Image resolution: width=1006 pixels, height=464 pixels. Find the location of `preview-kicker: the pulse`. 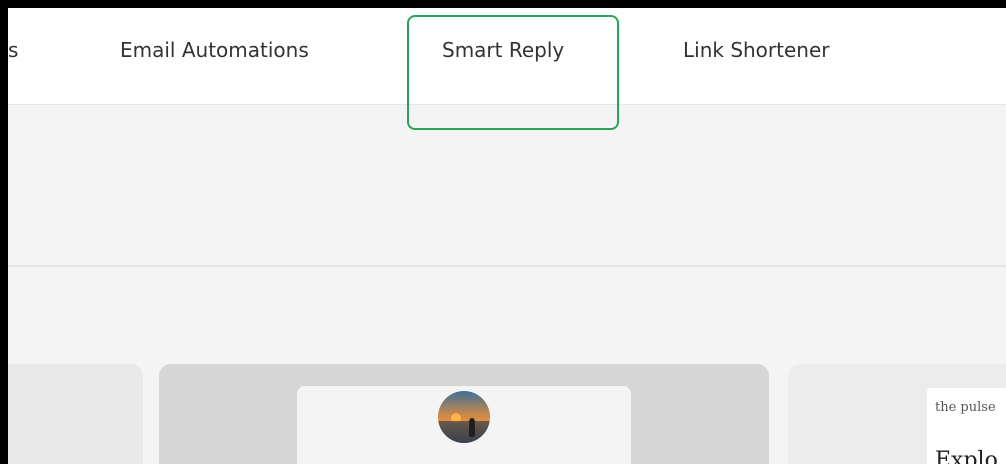

preview-kicker: the pulse is located at coordinates (965, 407).